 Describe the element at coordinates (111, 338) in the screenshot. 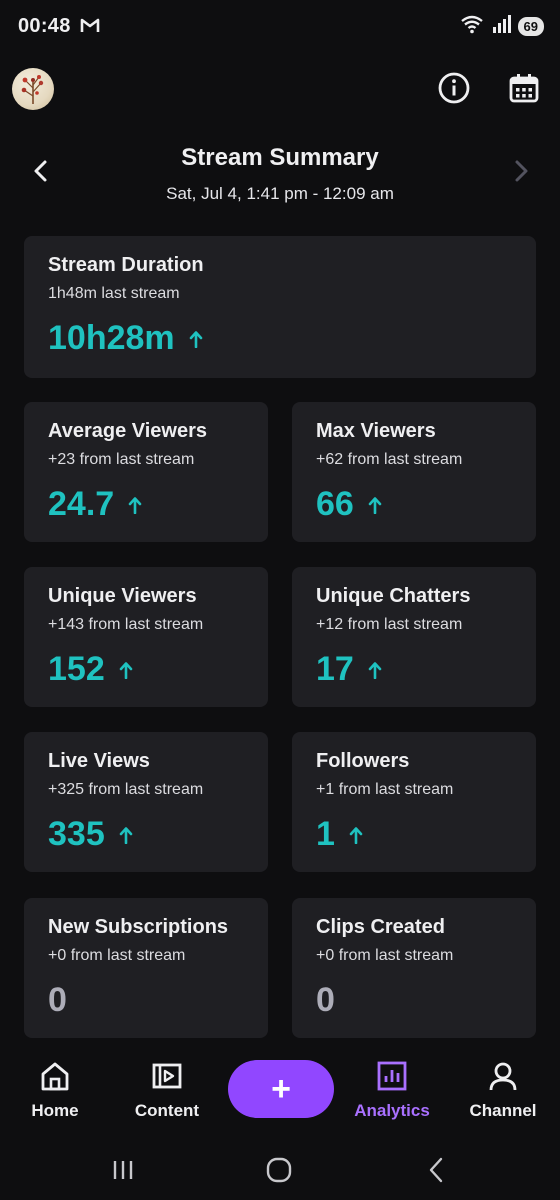

I see `stat-value: 10h28m` at that location.